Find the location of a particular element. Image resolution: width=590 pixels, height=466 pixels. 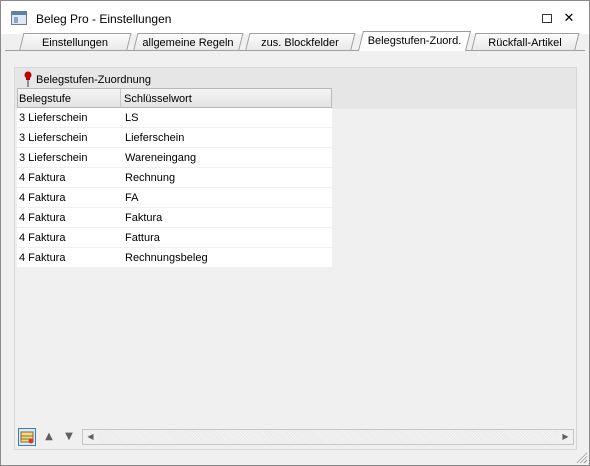

cell-schluesselwort: FA is located at coordinates (132, 198).